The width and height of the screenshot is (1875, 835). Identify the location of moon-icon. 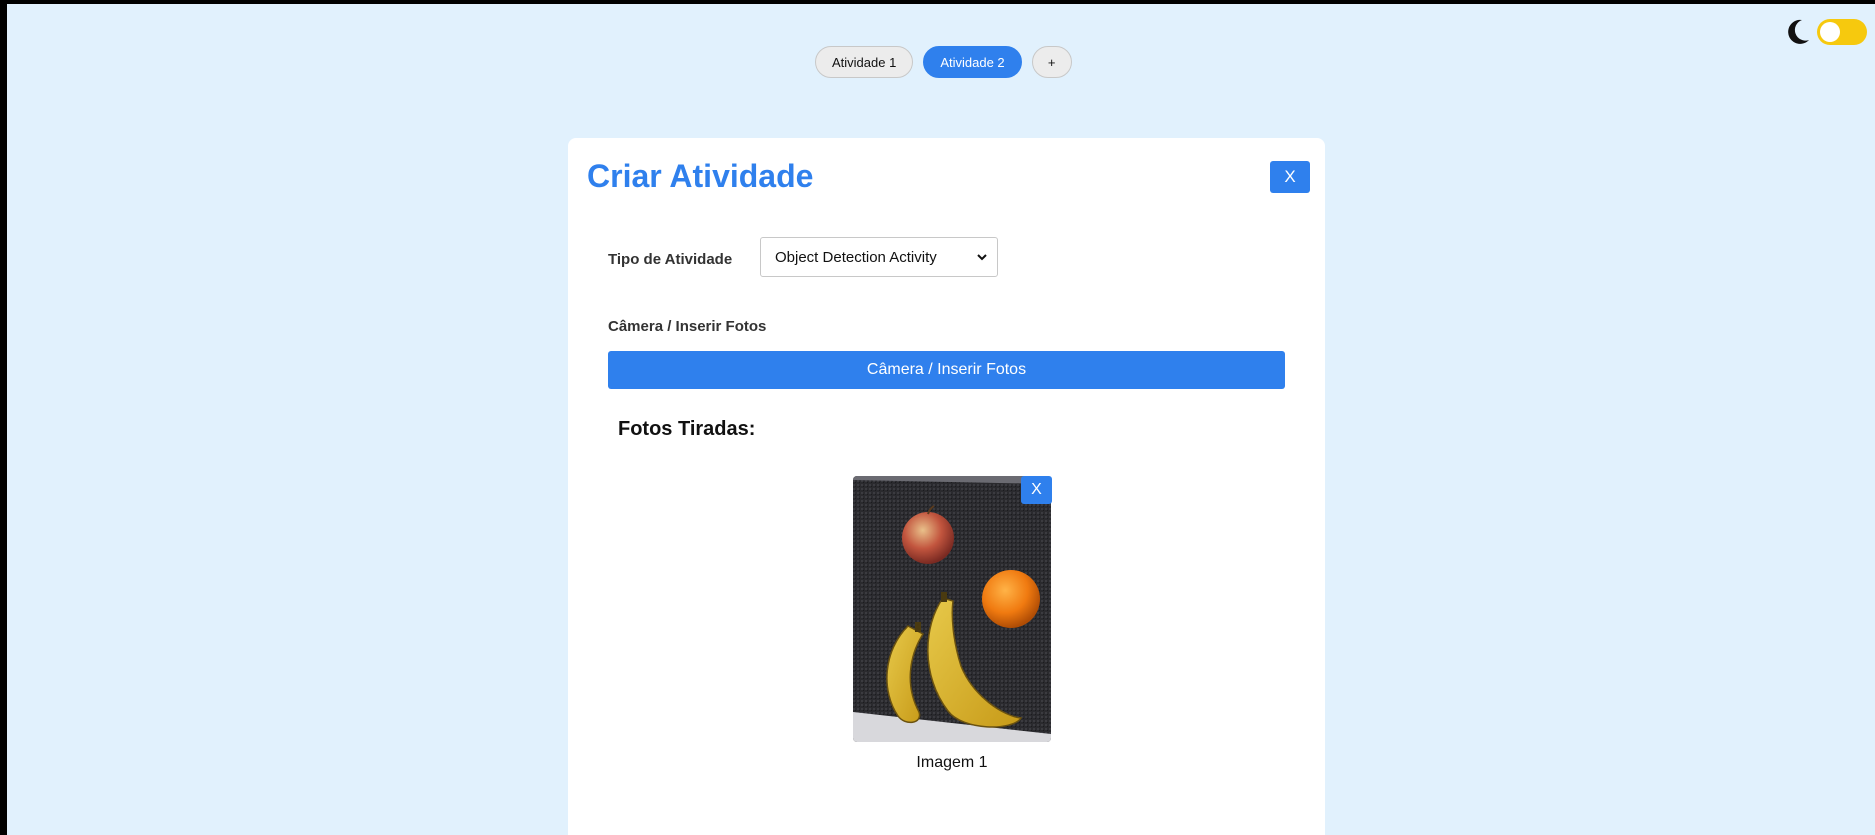
(1798, 31).